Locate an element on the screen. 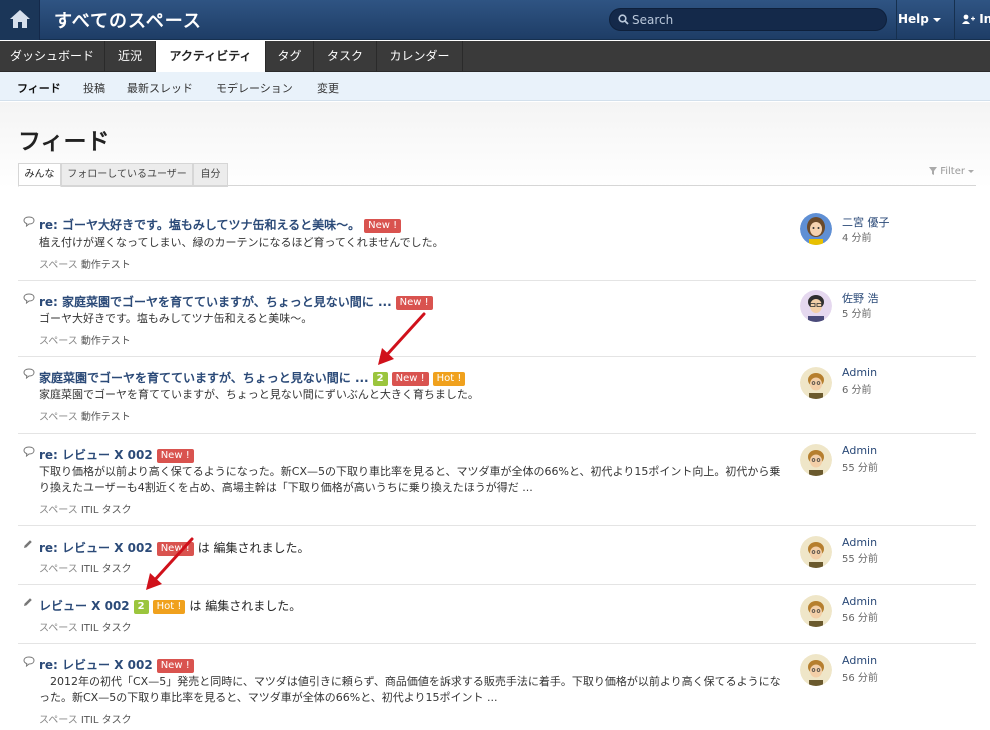  feed-item-title: re: レビュー X 002 New ! は 編集されました。 is located at coordinates (174, 547).